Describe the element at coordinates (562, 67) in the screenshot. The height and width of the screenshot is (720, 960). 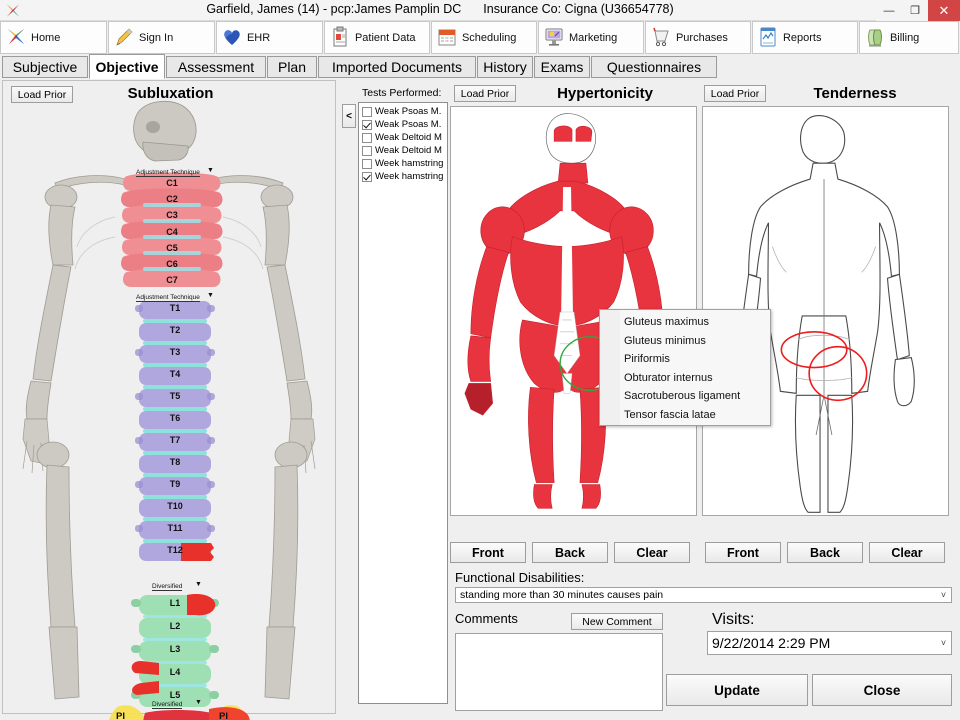
I see `tab-exams: Exams` at that location.